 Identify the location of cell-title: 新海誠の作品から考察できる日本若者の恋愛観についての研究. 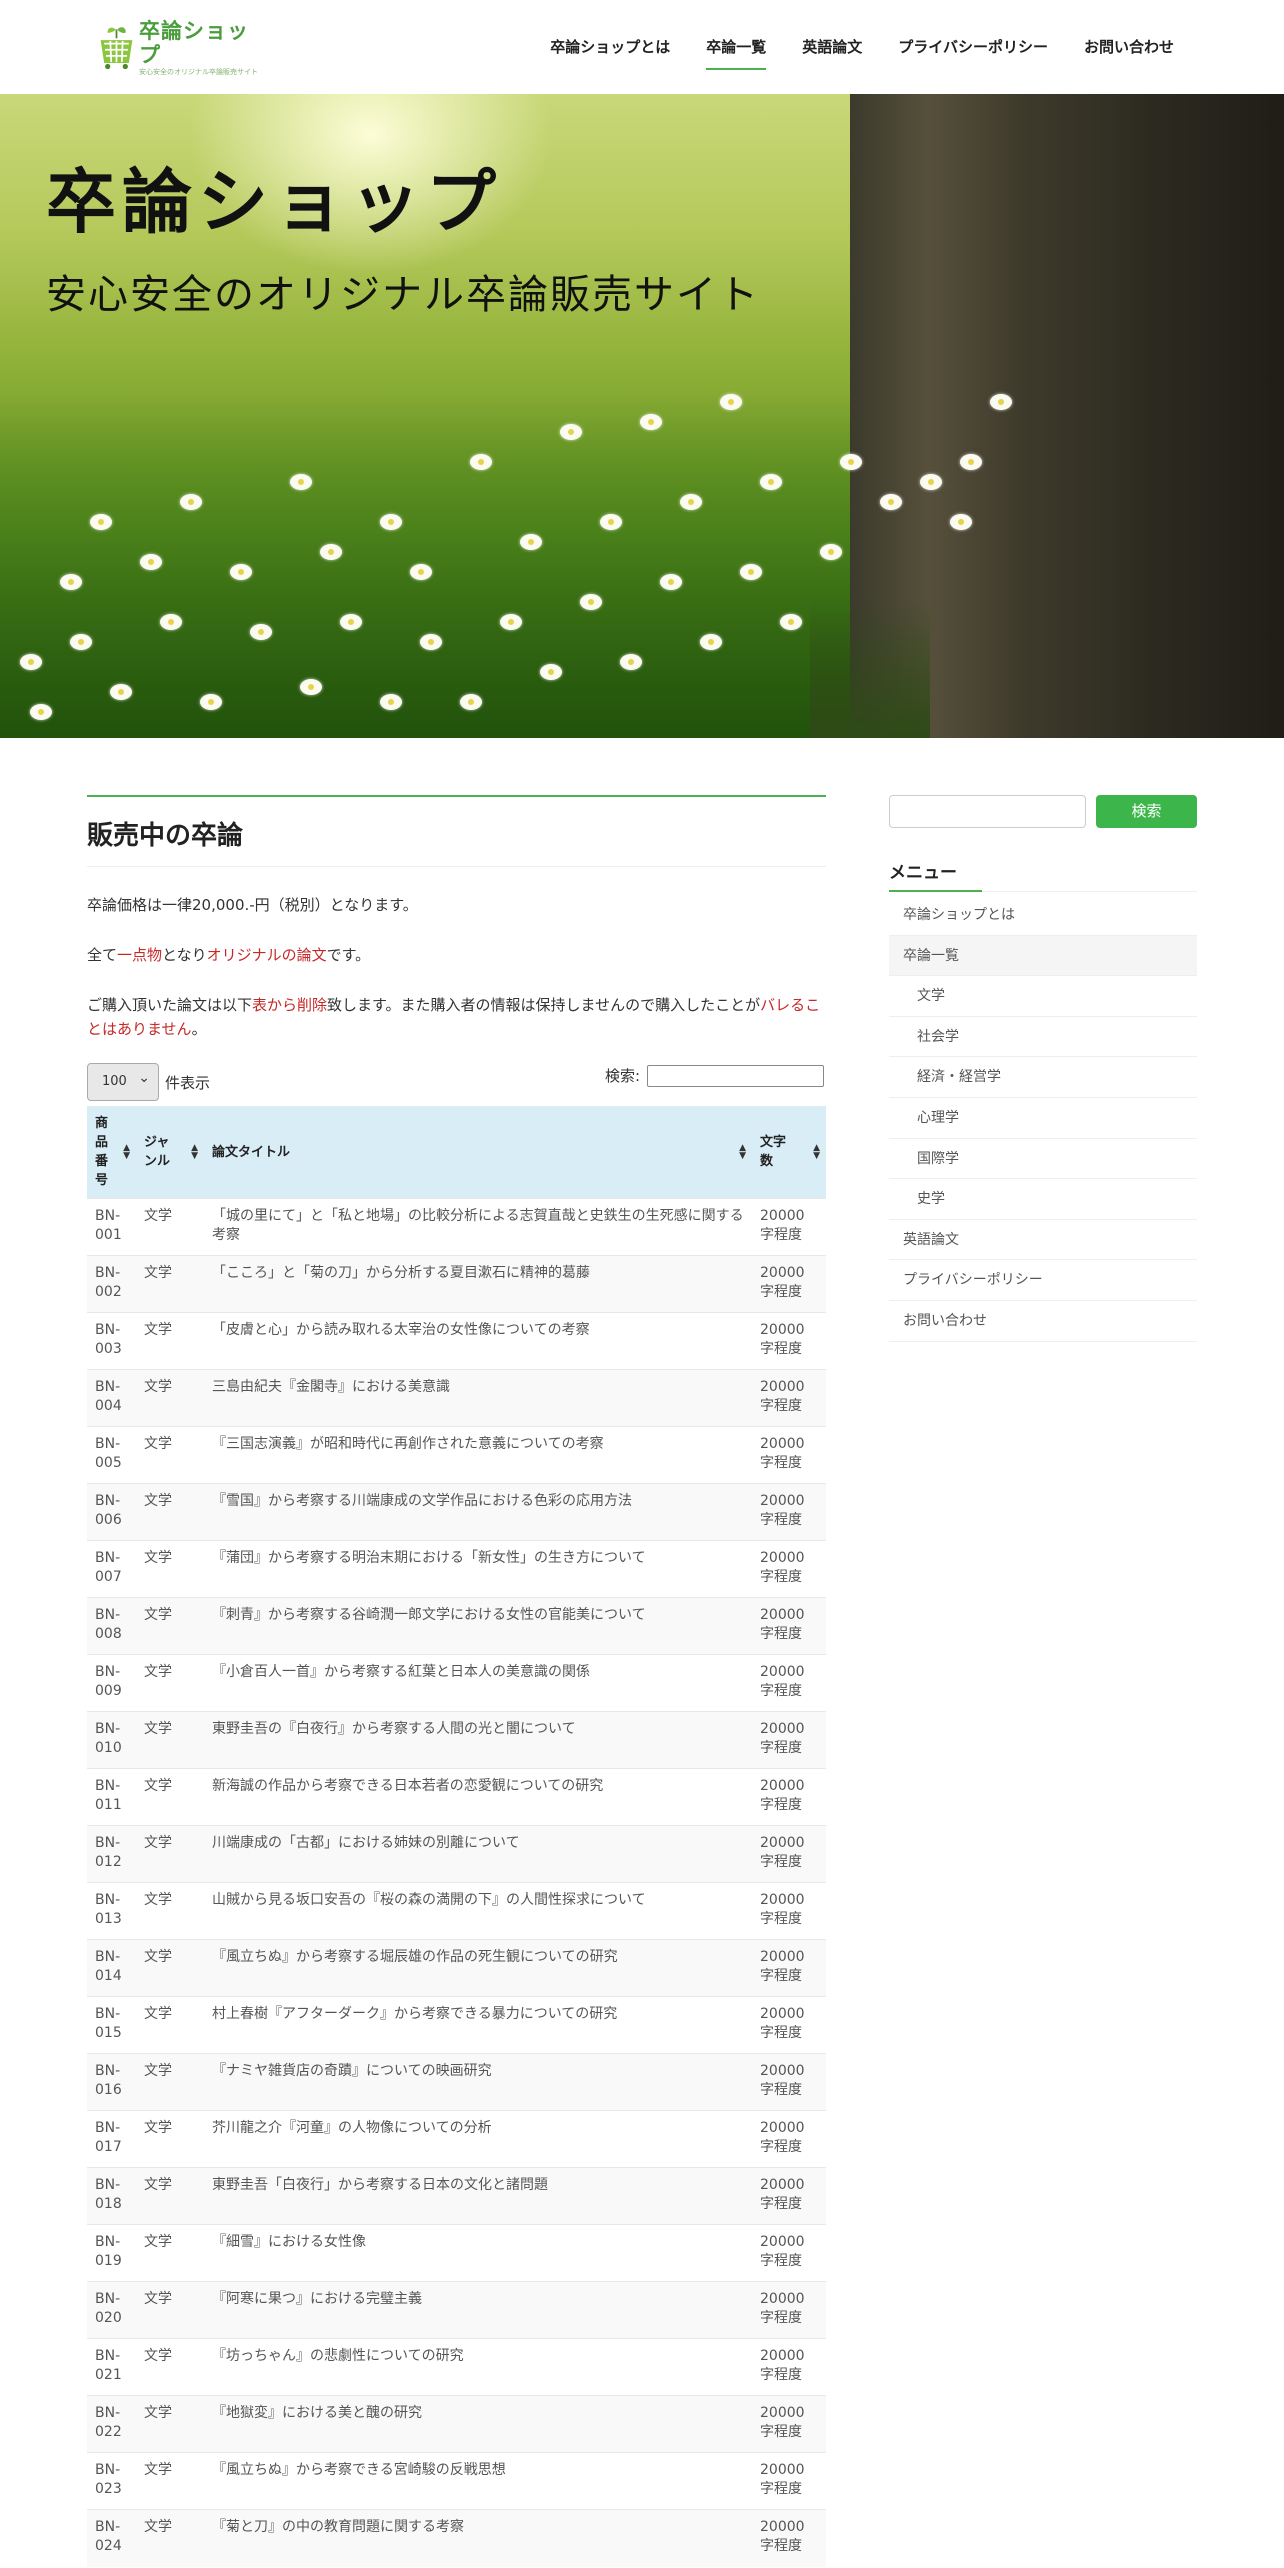
(478, 1797).